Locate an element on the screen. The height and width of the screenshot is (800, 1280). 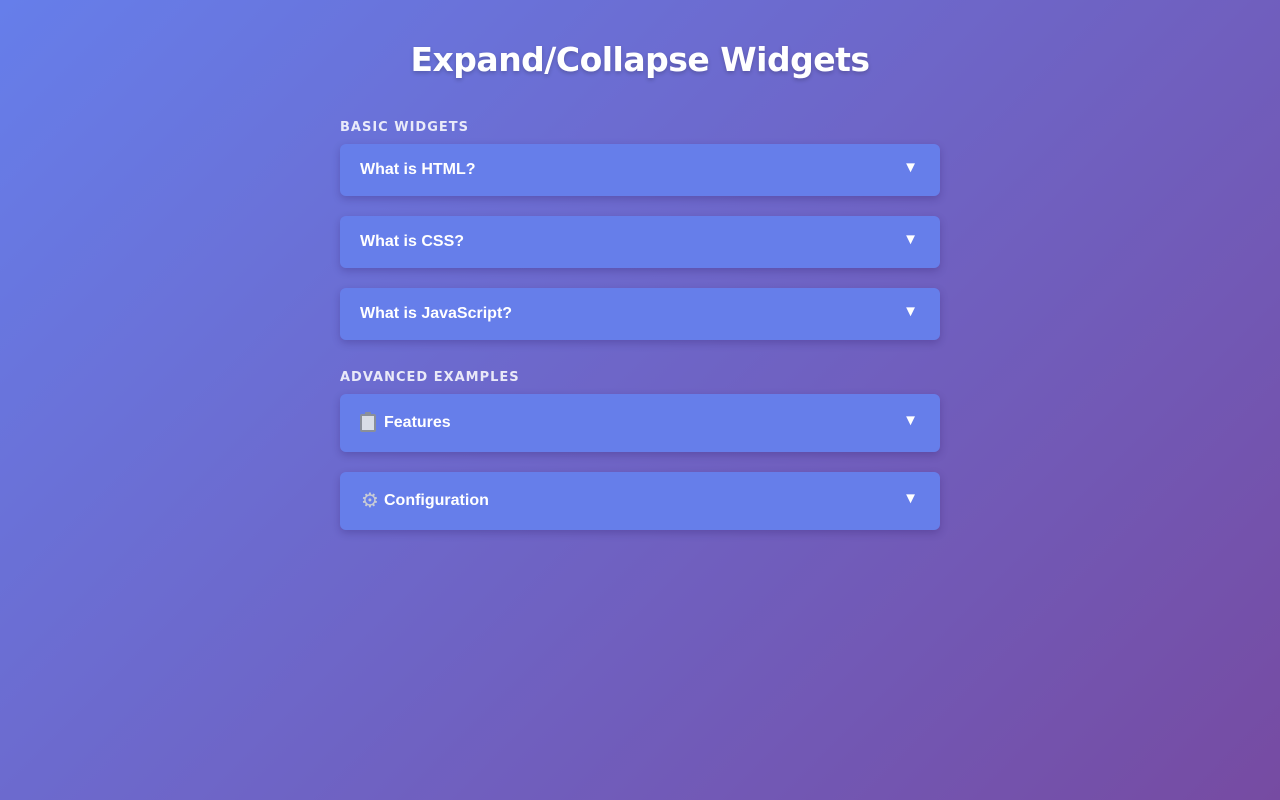
widget-label: Features is located at coordinates (417, 422).